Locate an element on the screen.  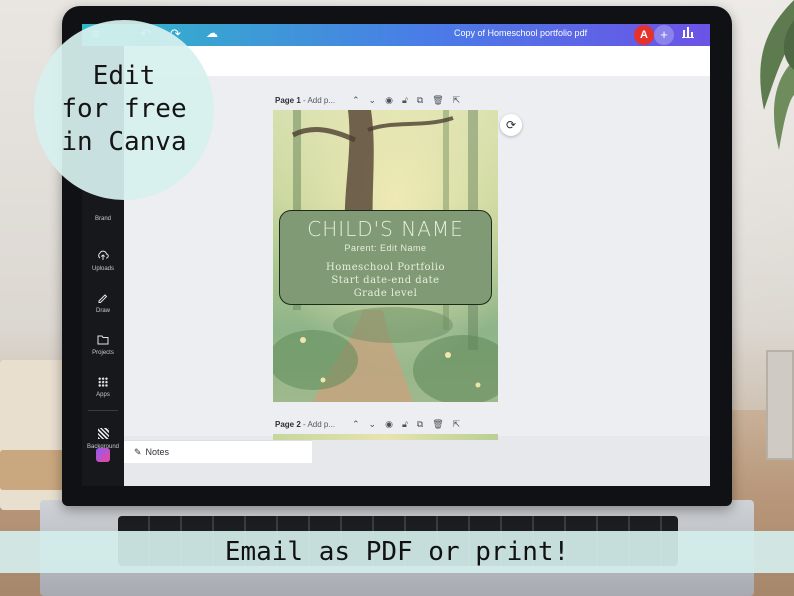
magic-apps-icon is located at coordinates (103, 455).